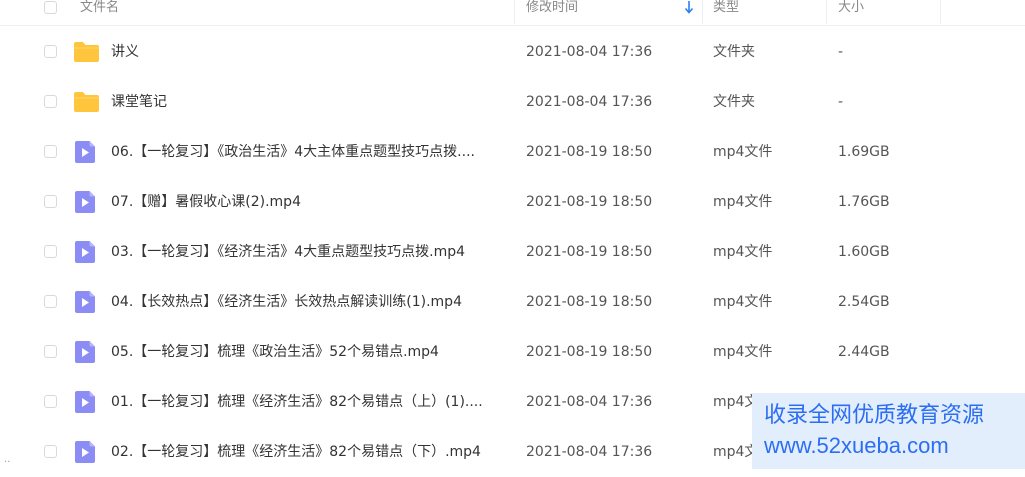 This screenshot has width=1025, height=477. I want to click on file-list-header: 文件名 修改时间 类型 大小, so click(512, 13).